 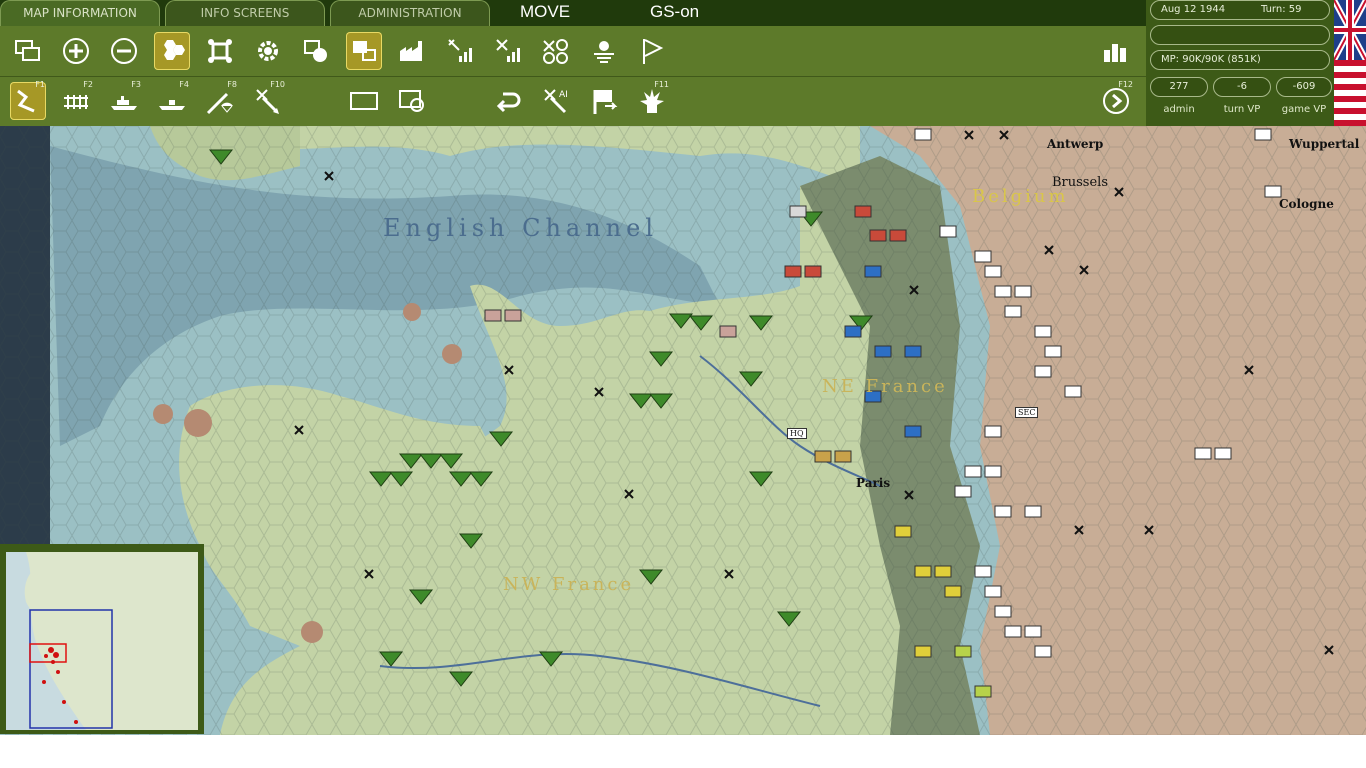 I want to click on f3-key-label: F3, so click(x=136, y=84).